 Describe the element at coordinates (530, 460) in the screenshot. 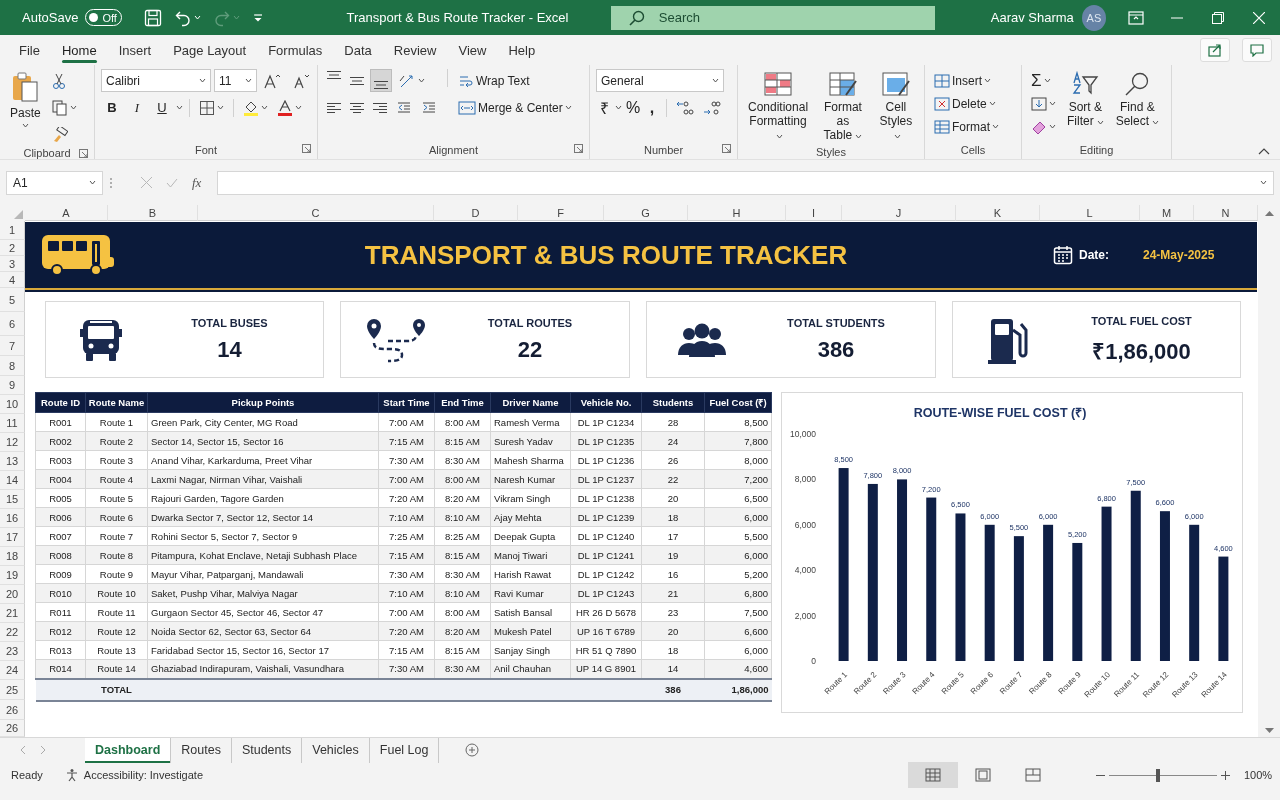

I see `table-cell: Mahesh Sharma` at that location.